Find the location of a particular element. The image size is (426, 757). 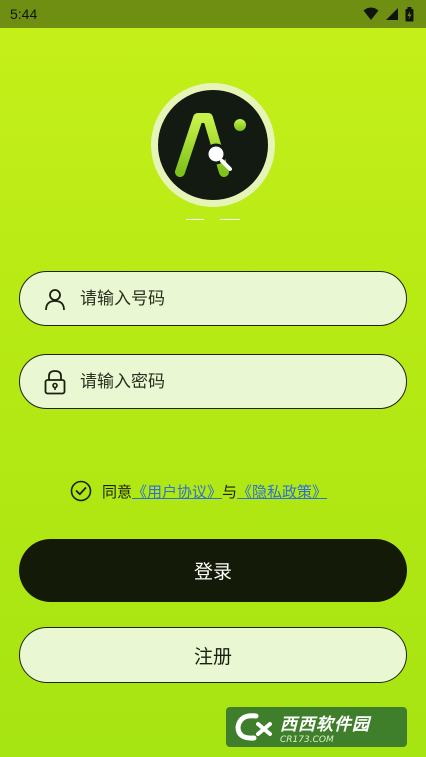

agree-checkbox is located at coordinates (81, 491).